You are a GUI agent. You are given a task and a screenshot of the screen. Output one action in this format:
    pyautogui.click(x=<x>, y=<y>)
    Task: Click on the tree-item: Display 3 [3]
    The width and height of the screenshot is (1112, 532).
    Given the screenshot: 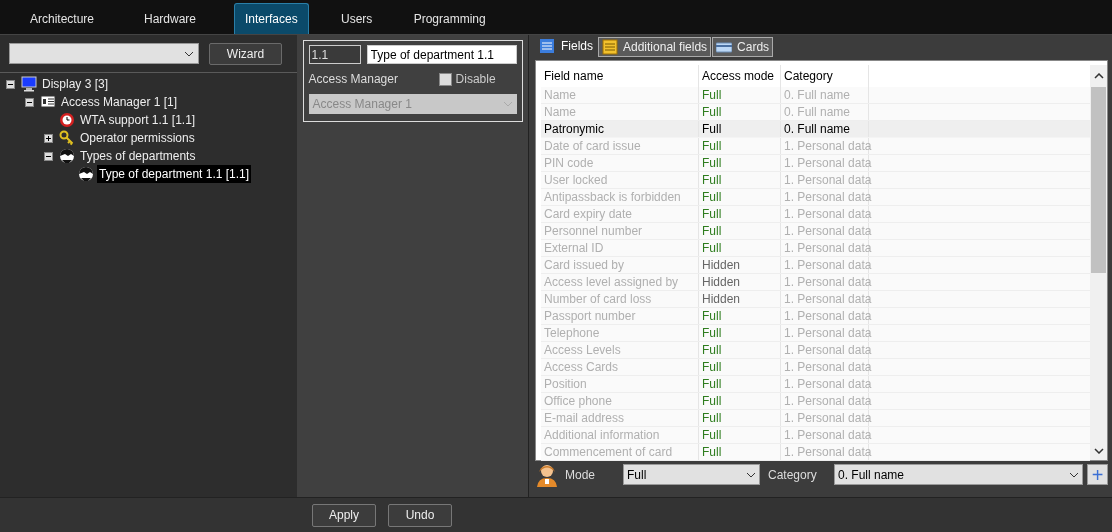 What is the action you would take?
    pyautogui.click(x=75, y=84)
    